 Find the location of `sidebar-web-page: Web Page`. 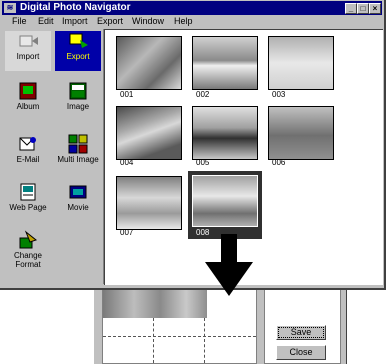

sidebar-web-page: Web Page is located at coordinates (28, 197).